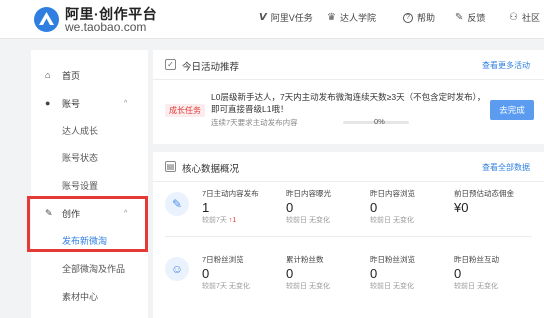  What do you see at coordinates (80, 130) in the screenshot?
I see `sidebar-item-label: 达人成长` at bounding box center [80, 130].